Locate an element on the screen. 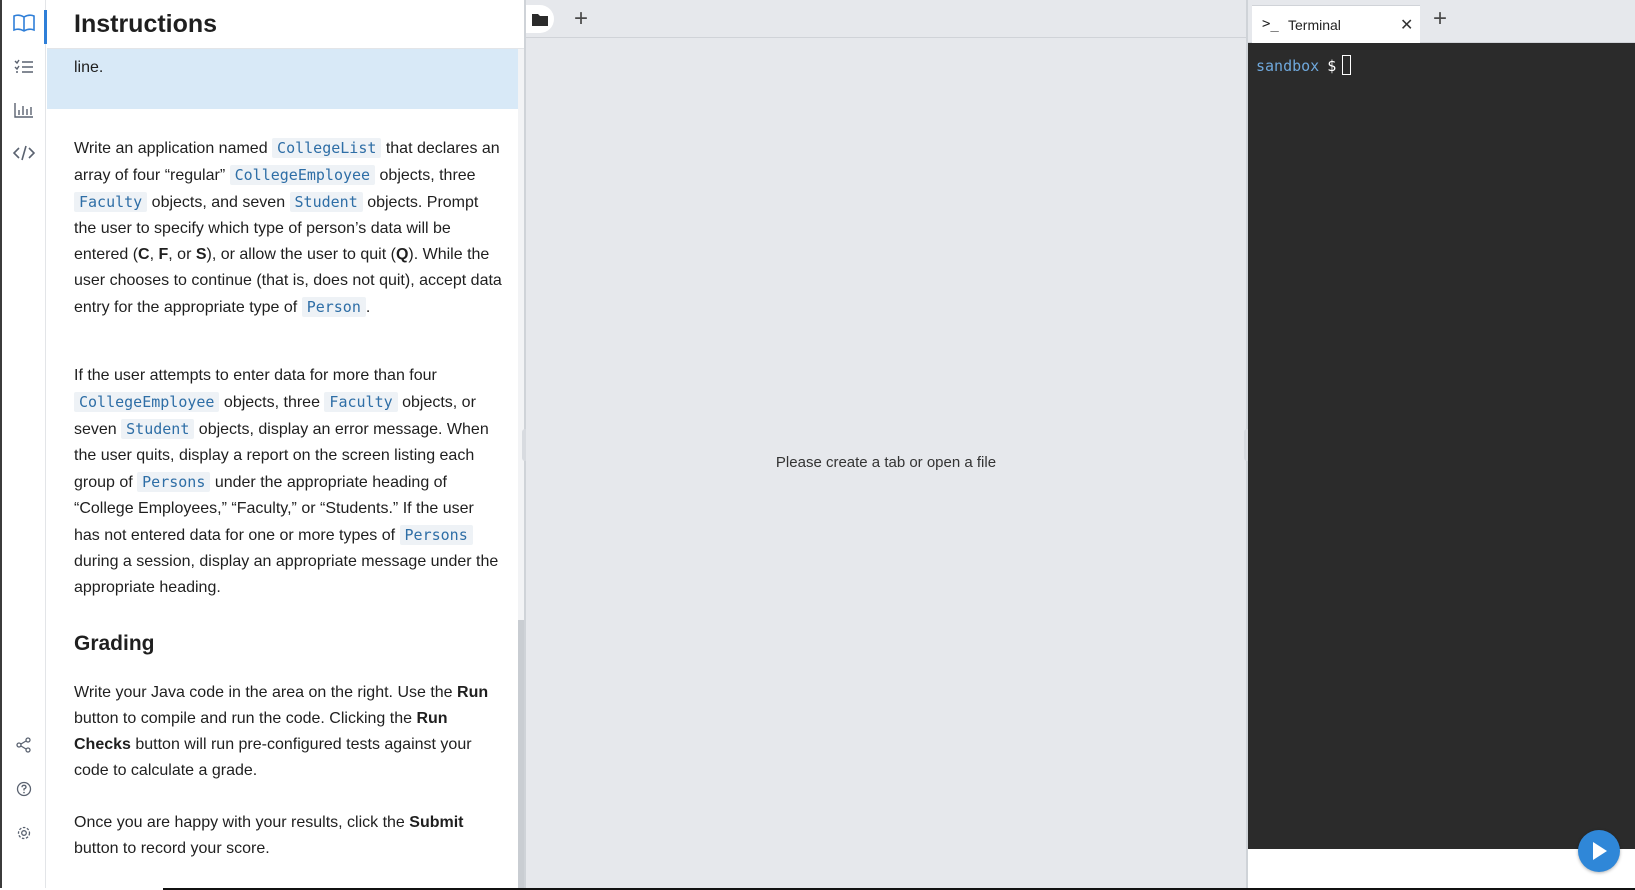  tab-terminal: >_ Terminal ✕ is located at coordinates (1336, 24).